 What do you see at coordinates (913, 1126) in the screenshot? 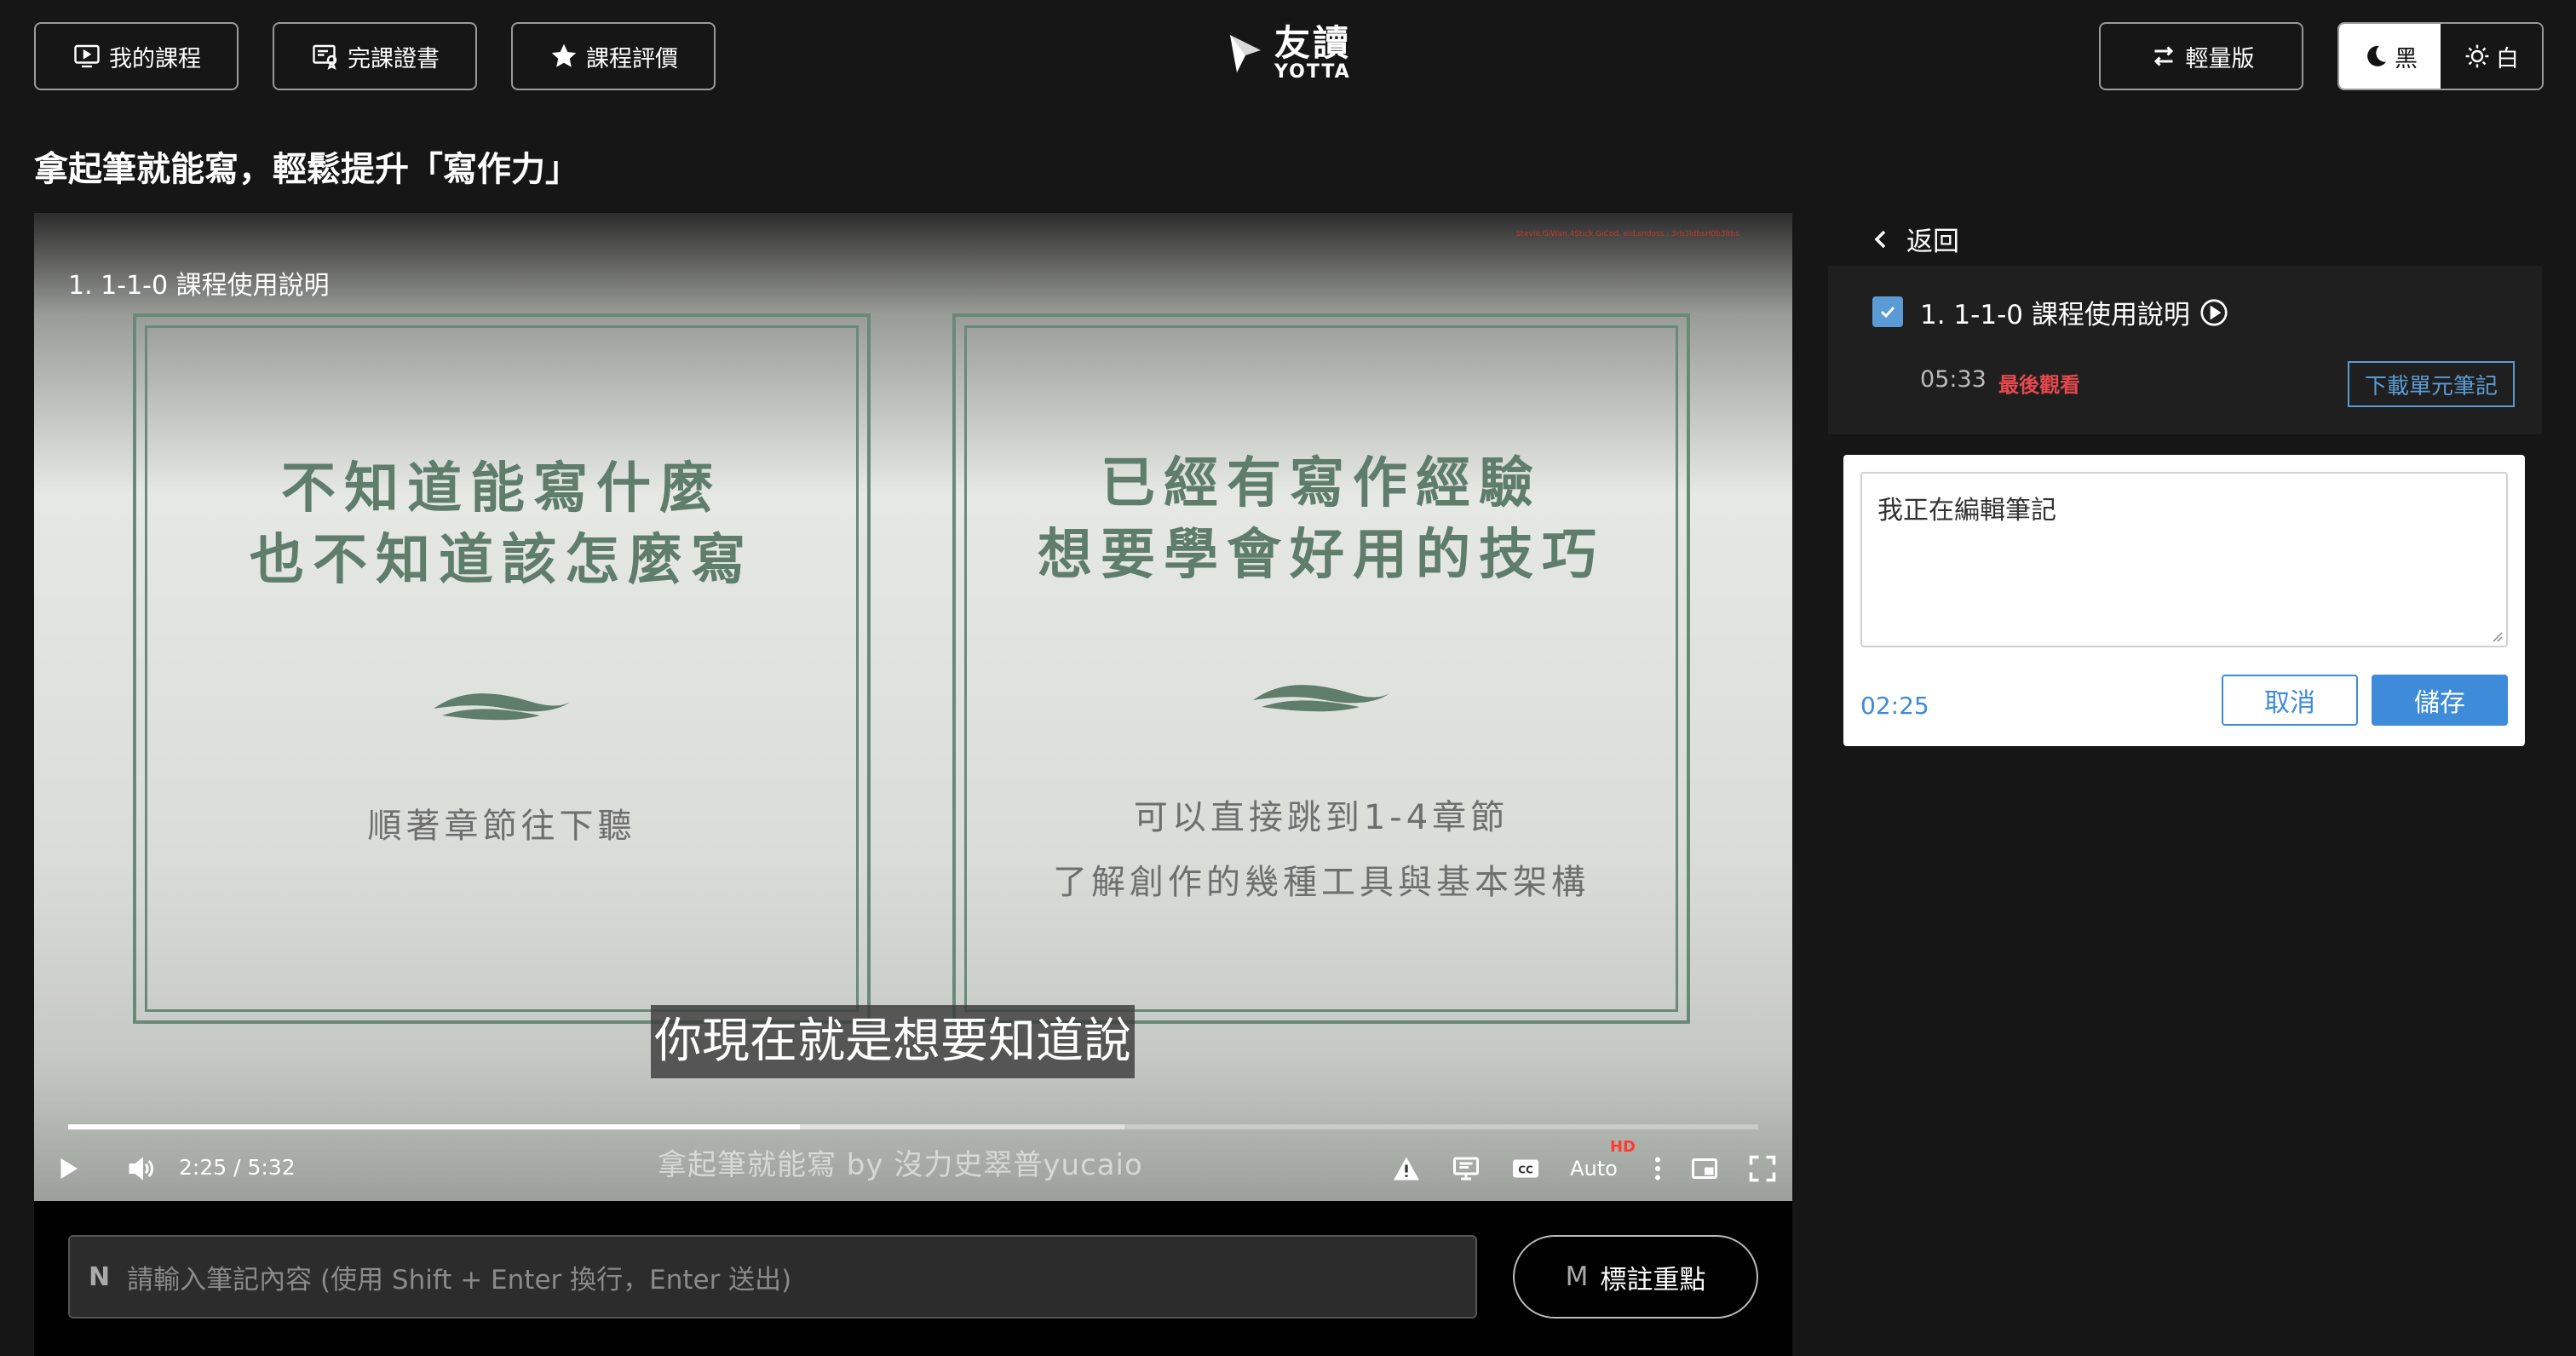
I see `video-progress-bar` at bounding box center [913, 1126].